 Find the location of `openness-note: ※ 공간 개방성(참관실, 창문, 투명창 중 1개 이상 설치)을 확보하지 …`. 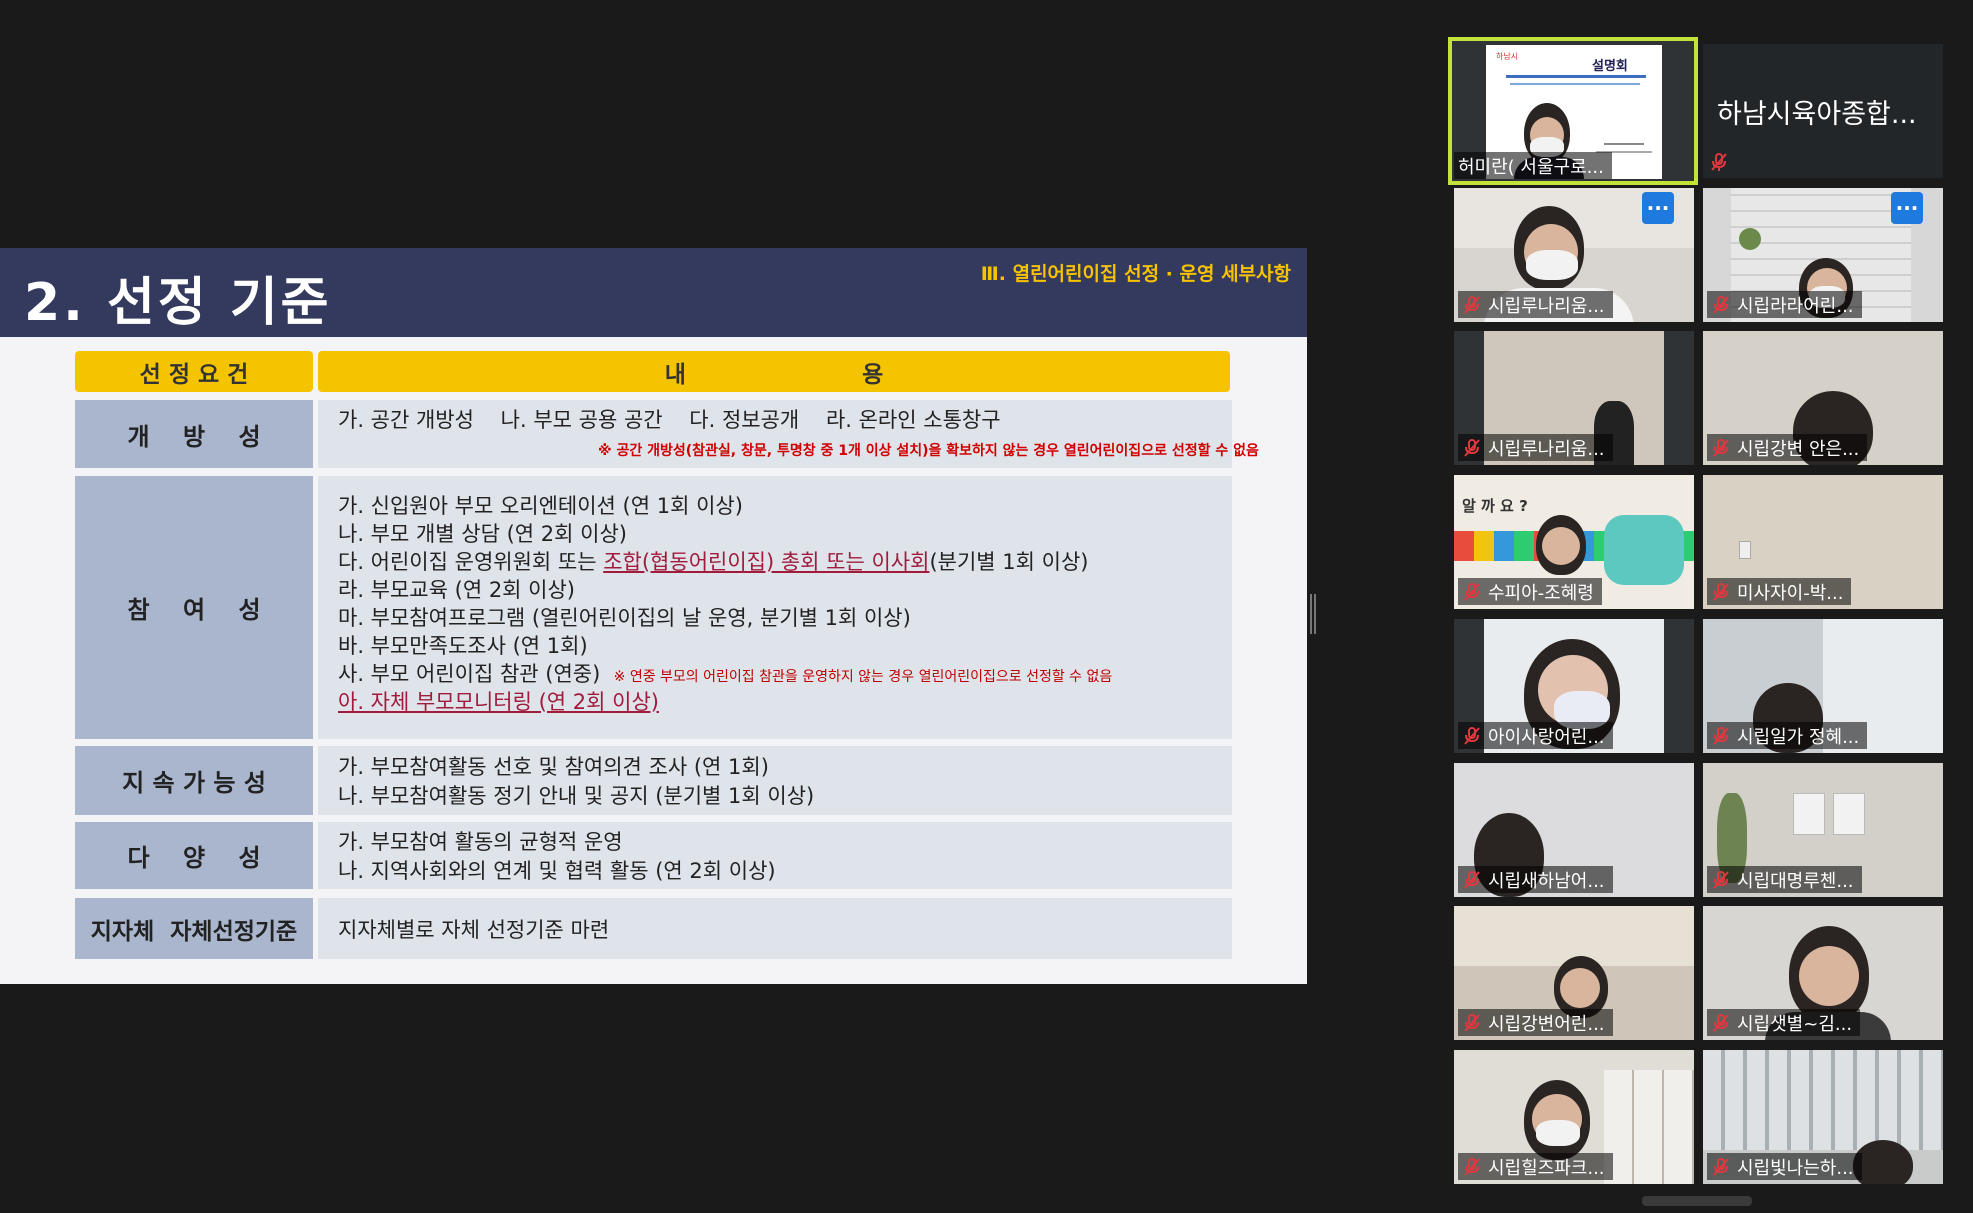

openness-note: ※ 공간 개방성(참관실, 창문, 투명창 중 1개 이상 설치)을 확보하지 … is located at coordinates (928, 451).